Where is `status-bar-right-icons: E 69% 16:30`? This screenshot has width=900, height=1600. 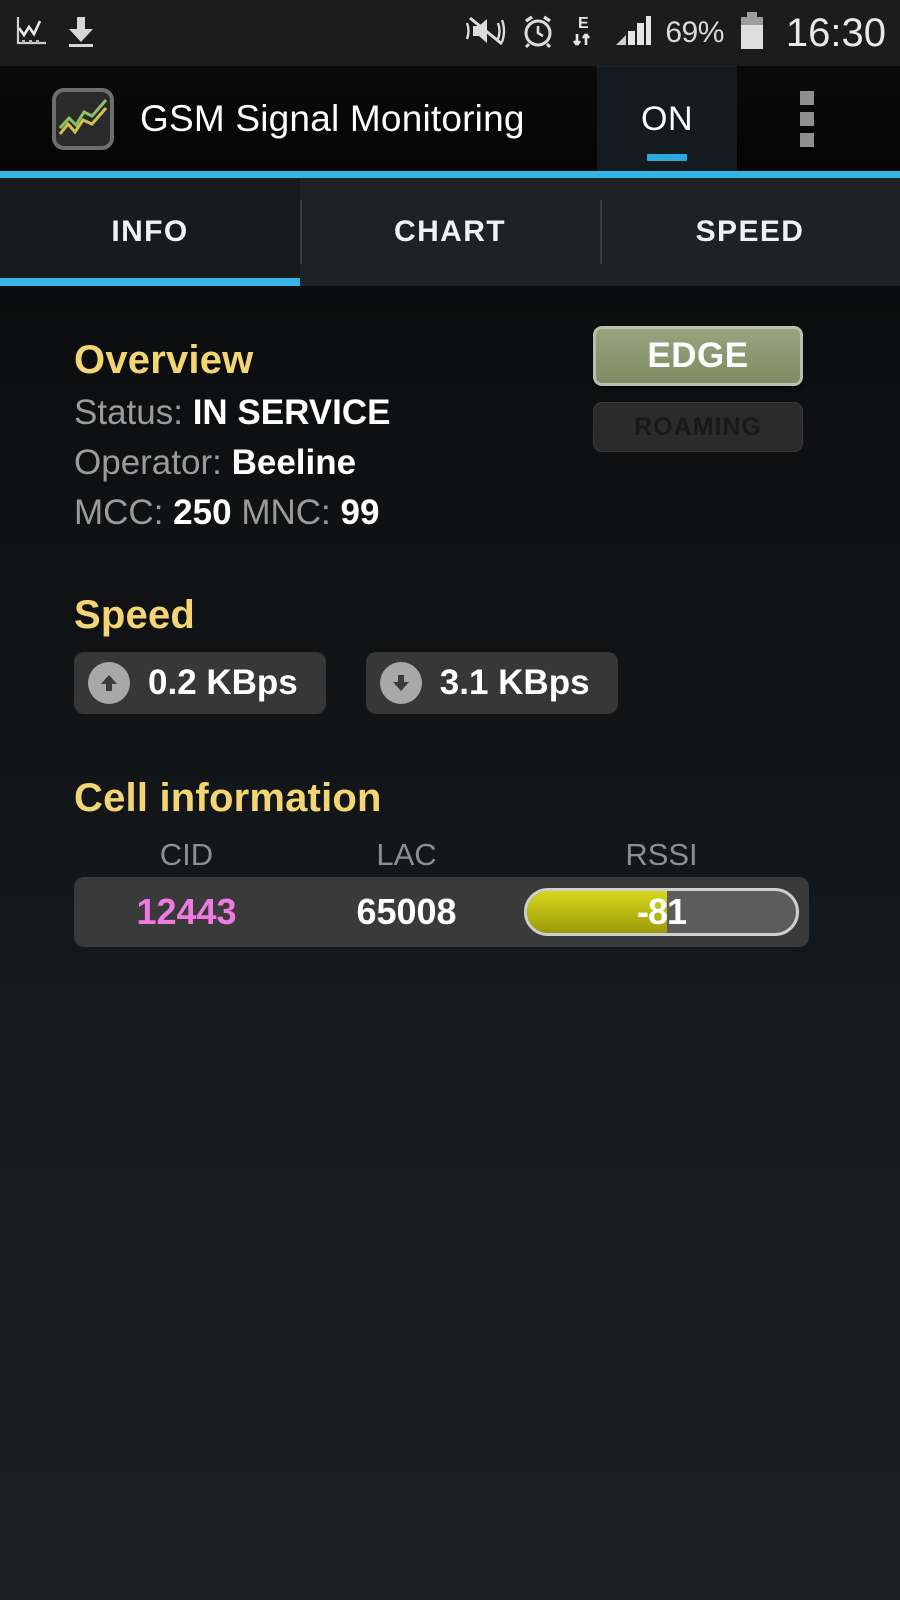
status-bar-right-icons: E 69% 16:30 is located at coordinates (675, 33).